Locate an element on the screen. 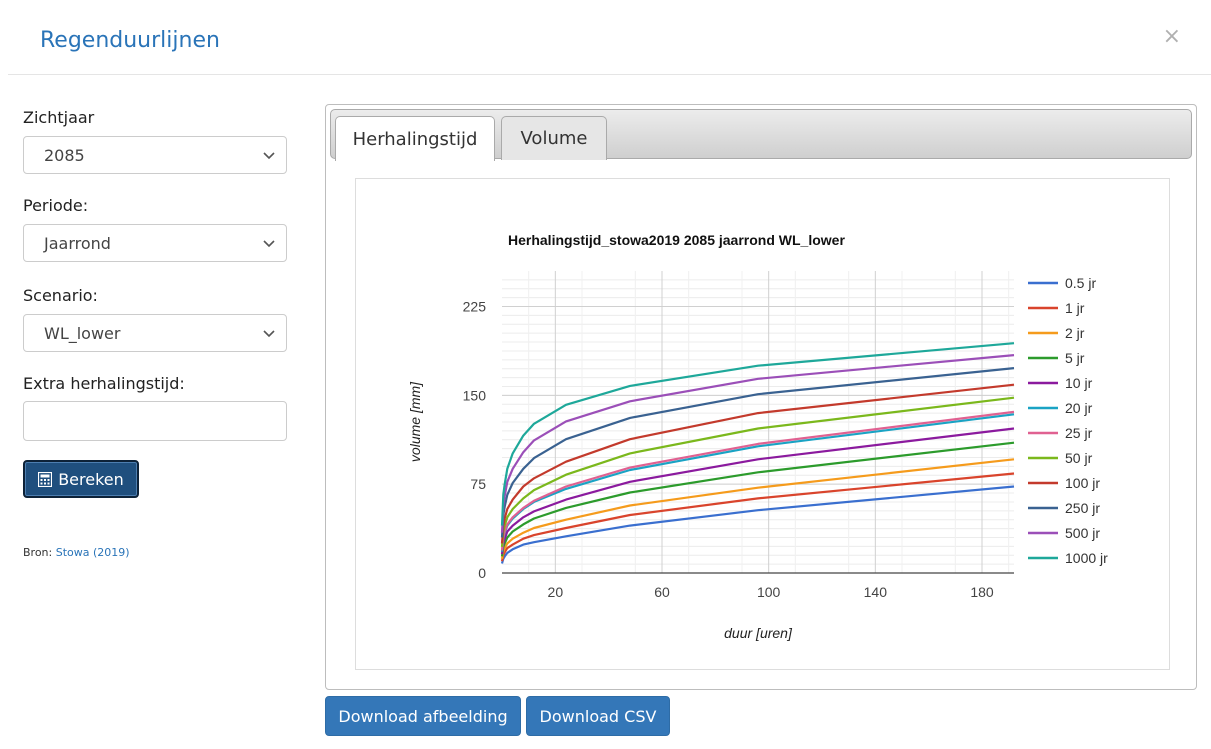 Image resolution: width=1211 pixels, height=749 pixels. tab-herhalingstijd: Herhalingstijd is located at coordinates (415, 138).